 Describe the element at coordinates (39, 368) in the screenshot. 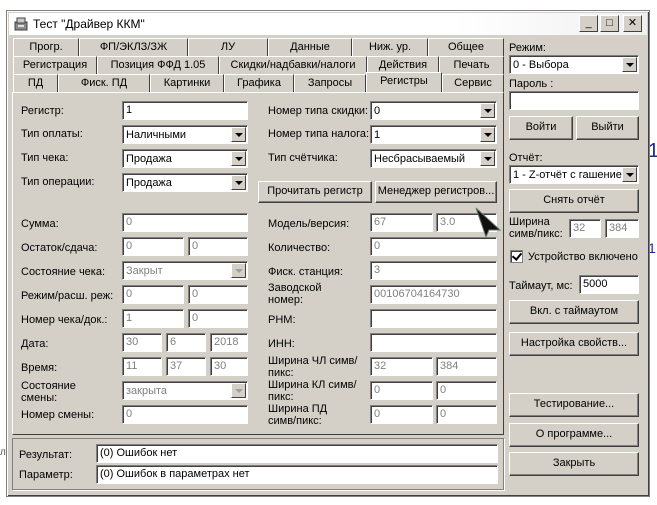

I see `time-label: Время:` at that location.